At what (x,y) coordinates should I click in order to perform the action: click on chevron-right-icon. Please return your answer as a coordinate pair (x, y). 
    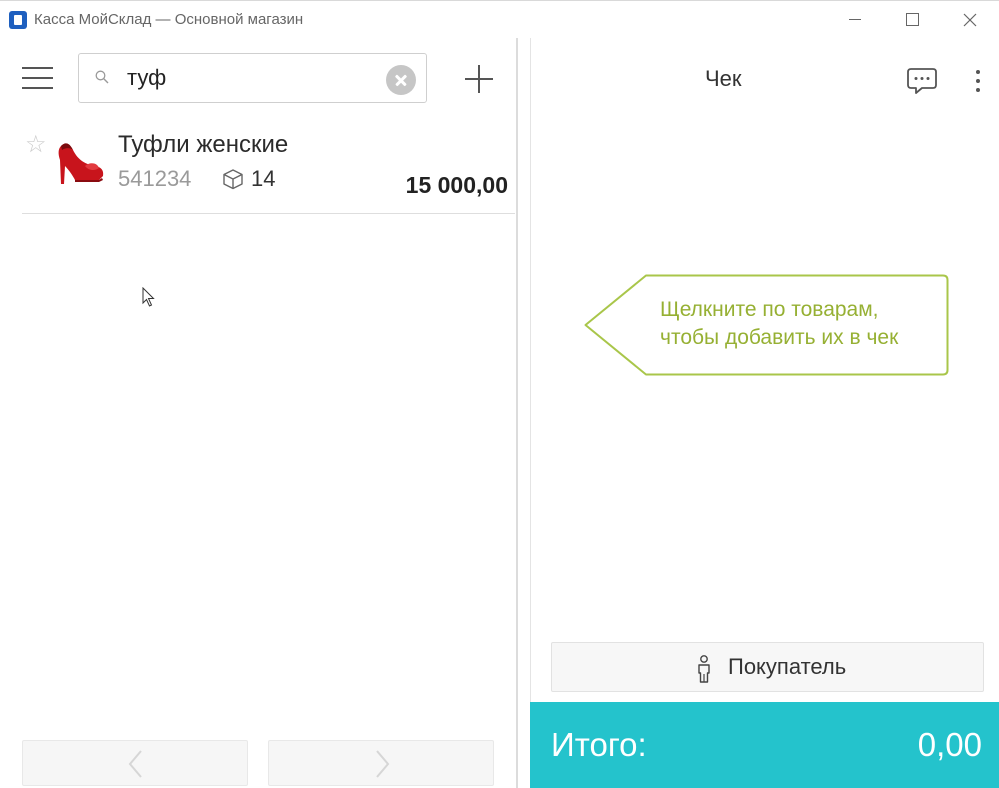
    Looking at the image, I should click on (383, 764).